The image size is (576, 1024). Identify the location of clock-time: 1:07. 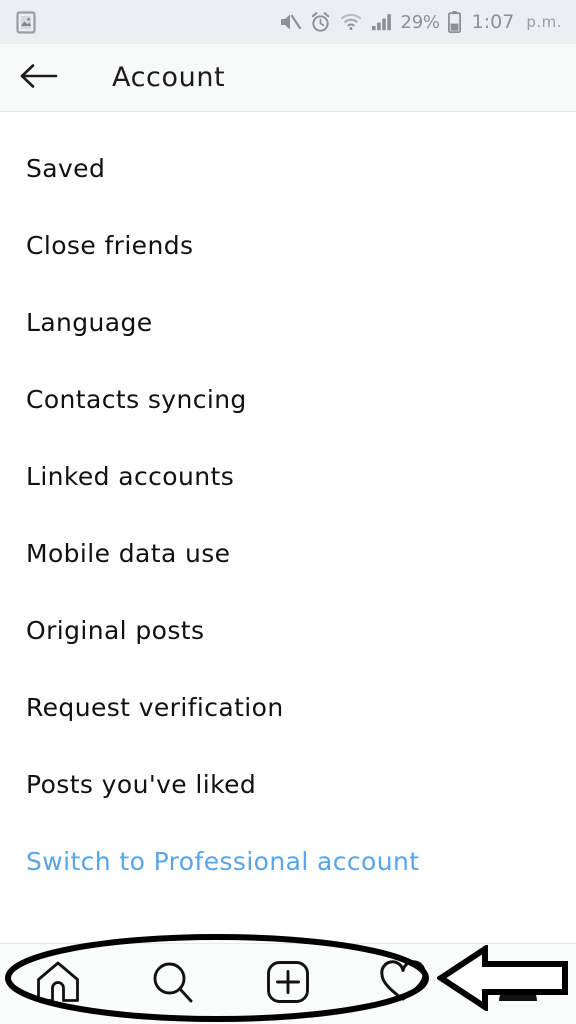
(493, 22).